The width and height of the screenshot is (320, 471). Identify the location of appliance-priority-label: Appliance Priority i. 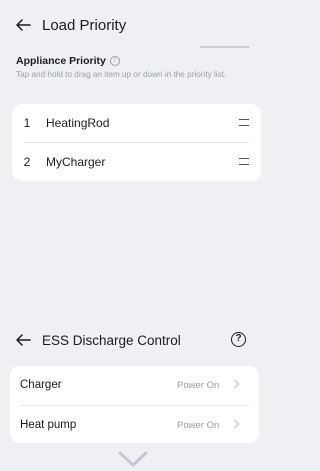
(68, 61).